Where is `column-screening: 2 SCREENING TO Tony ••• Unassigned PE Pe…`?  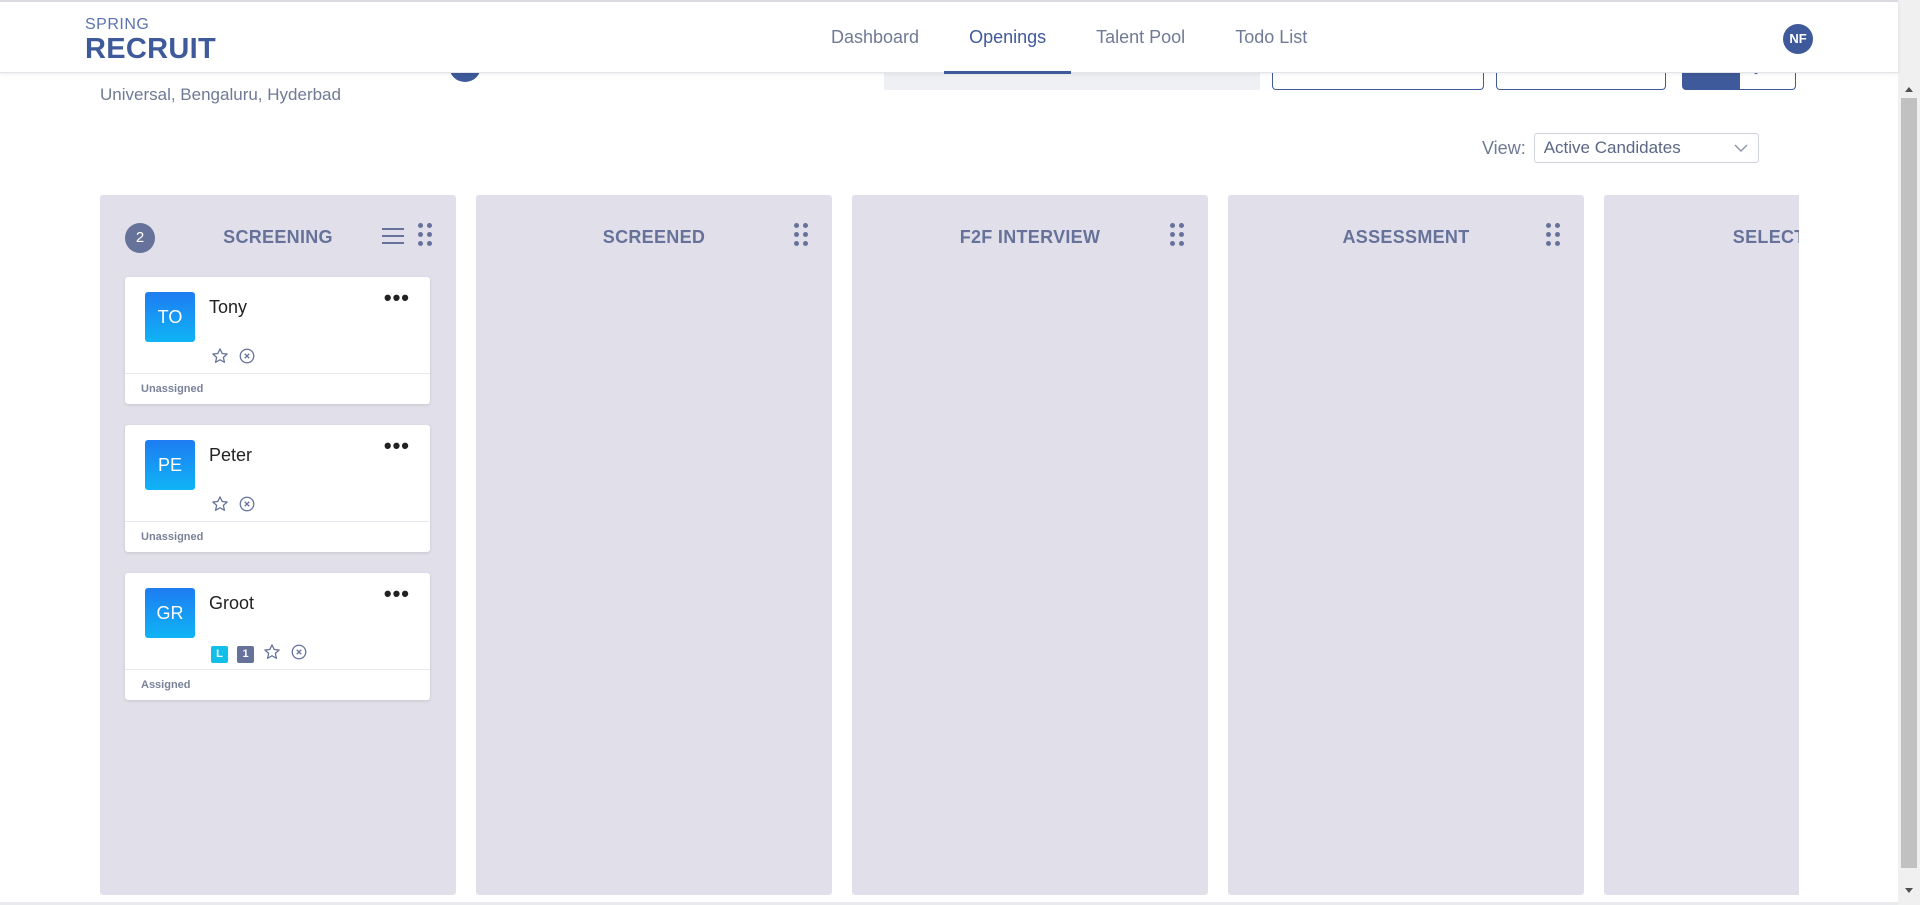
column-screening: 2 SCREENING TO Tony ••• Unassigned PE Pe… is located at coordinates (278, 545).